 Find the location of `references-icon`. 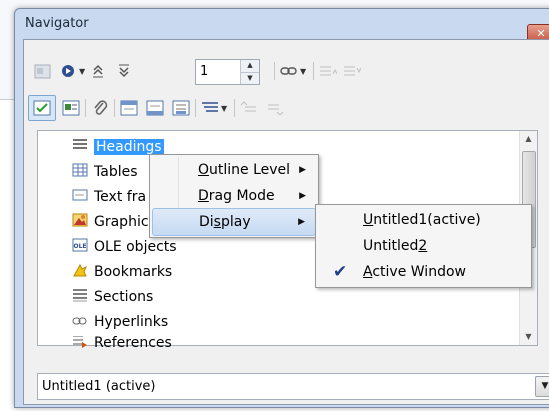

references-icon is located at coordinates (80, 343).